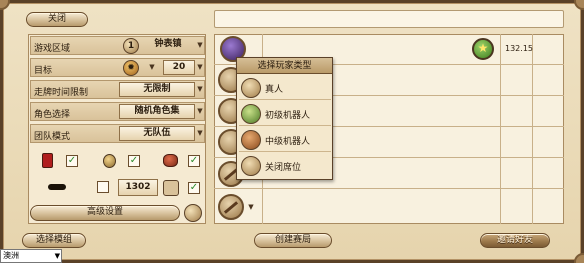 The height and width of the screenshot is (263, 584). I want to click on time-limit-label: 走牌时间限制, so click(61, 93).